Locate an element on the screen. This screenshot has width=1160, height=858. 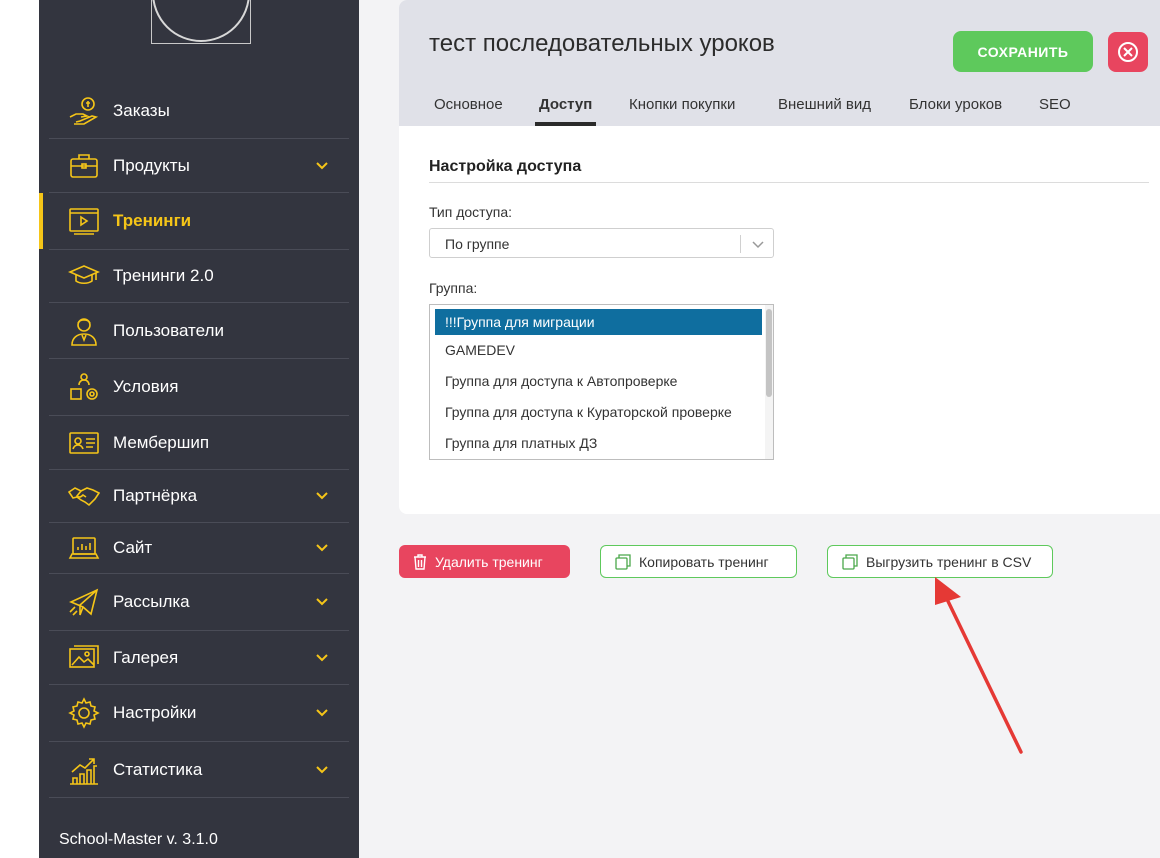
tab-main: Основное is located at coordinates (468, 104).